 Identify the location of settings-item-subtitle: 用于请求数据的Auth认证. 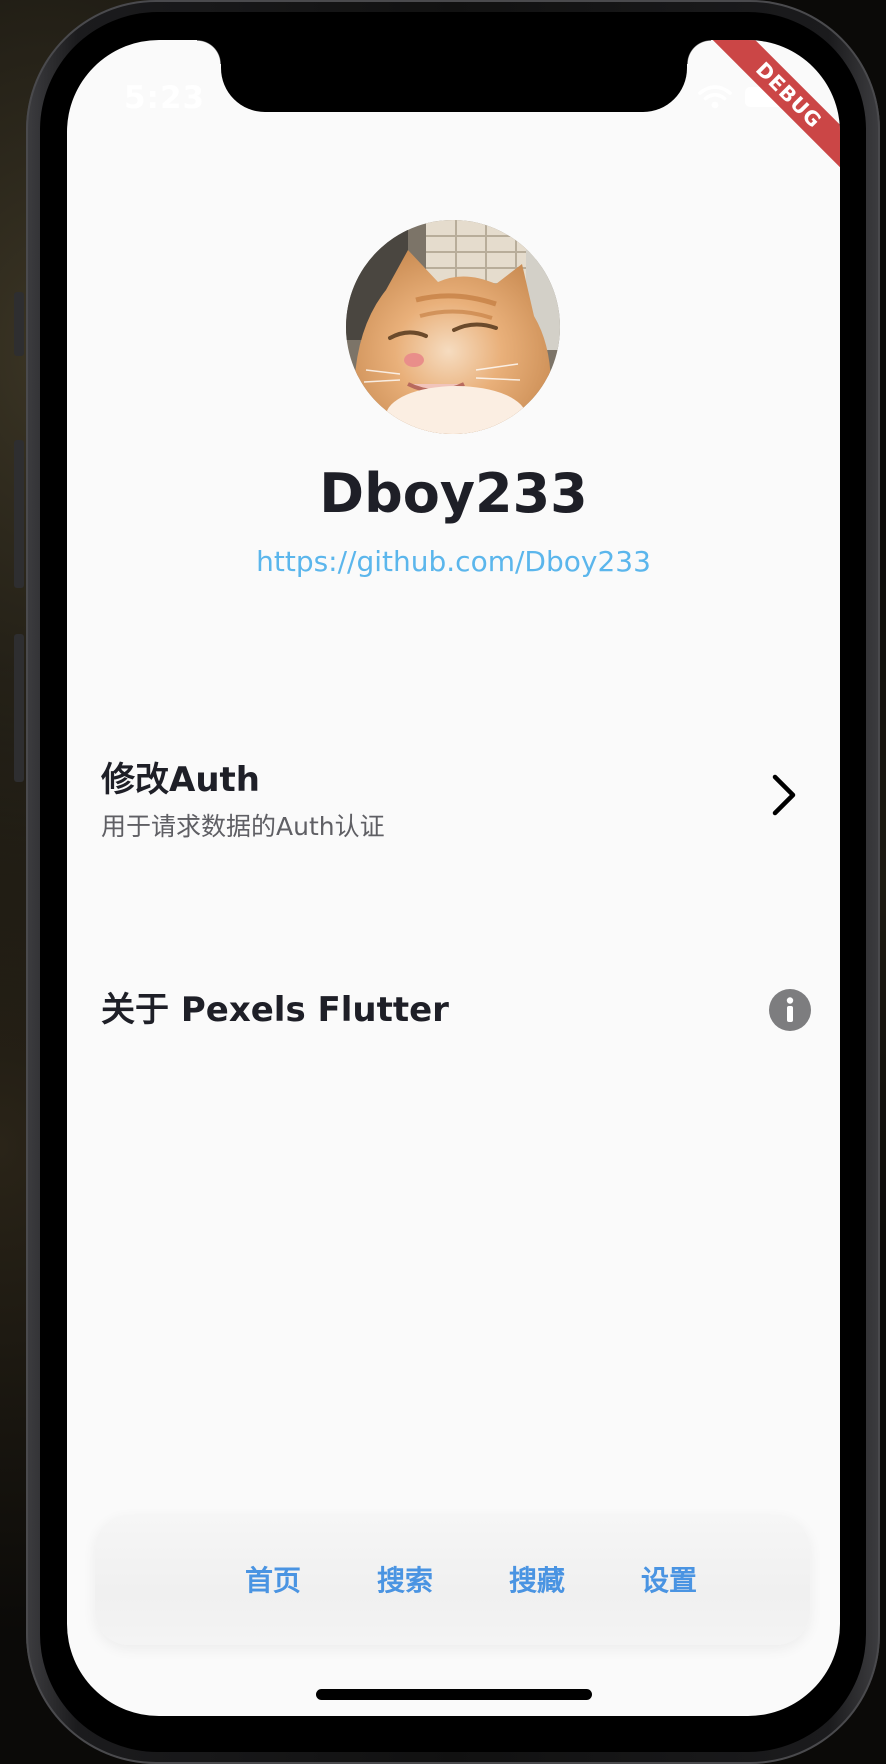
(243, 826).